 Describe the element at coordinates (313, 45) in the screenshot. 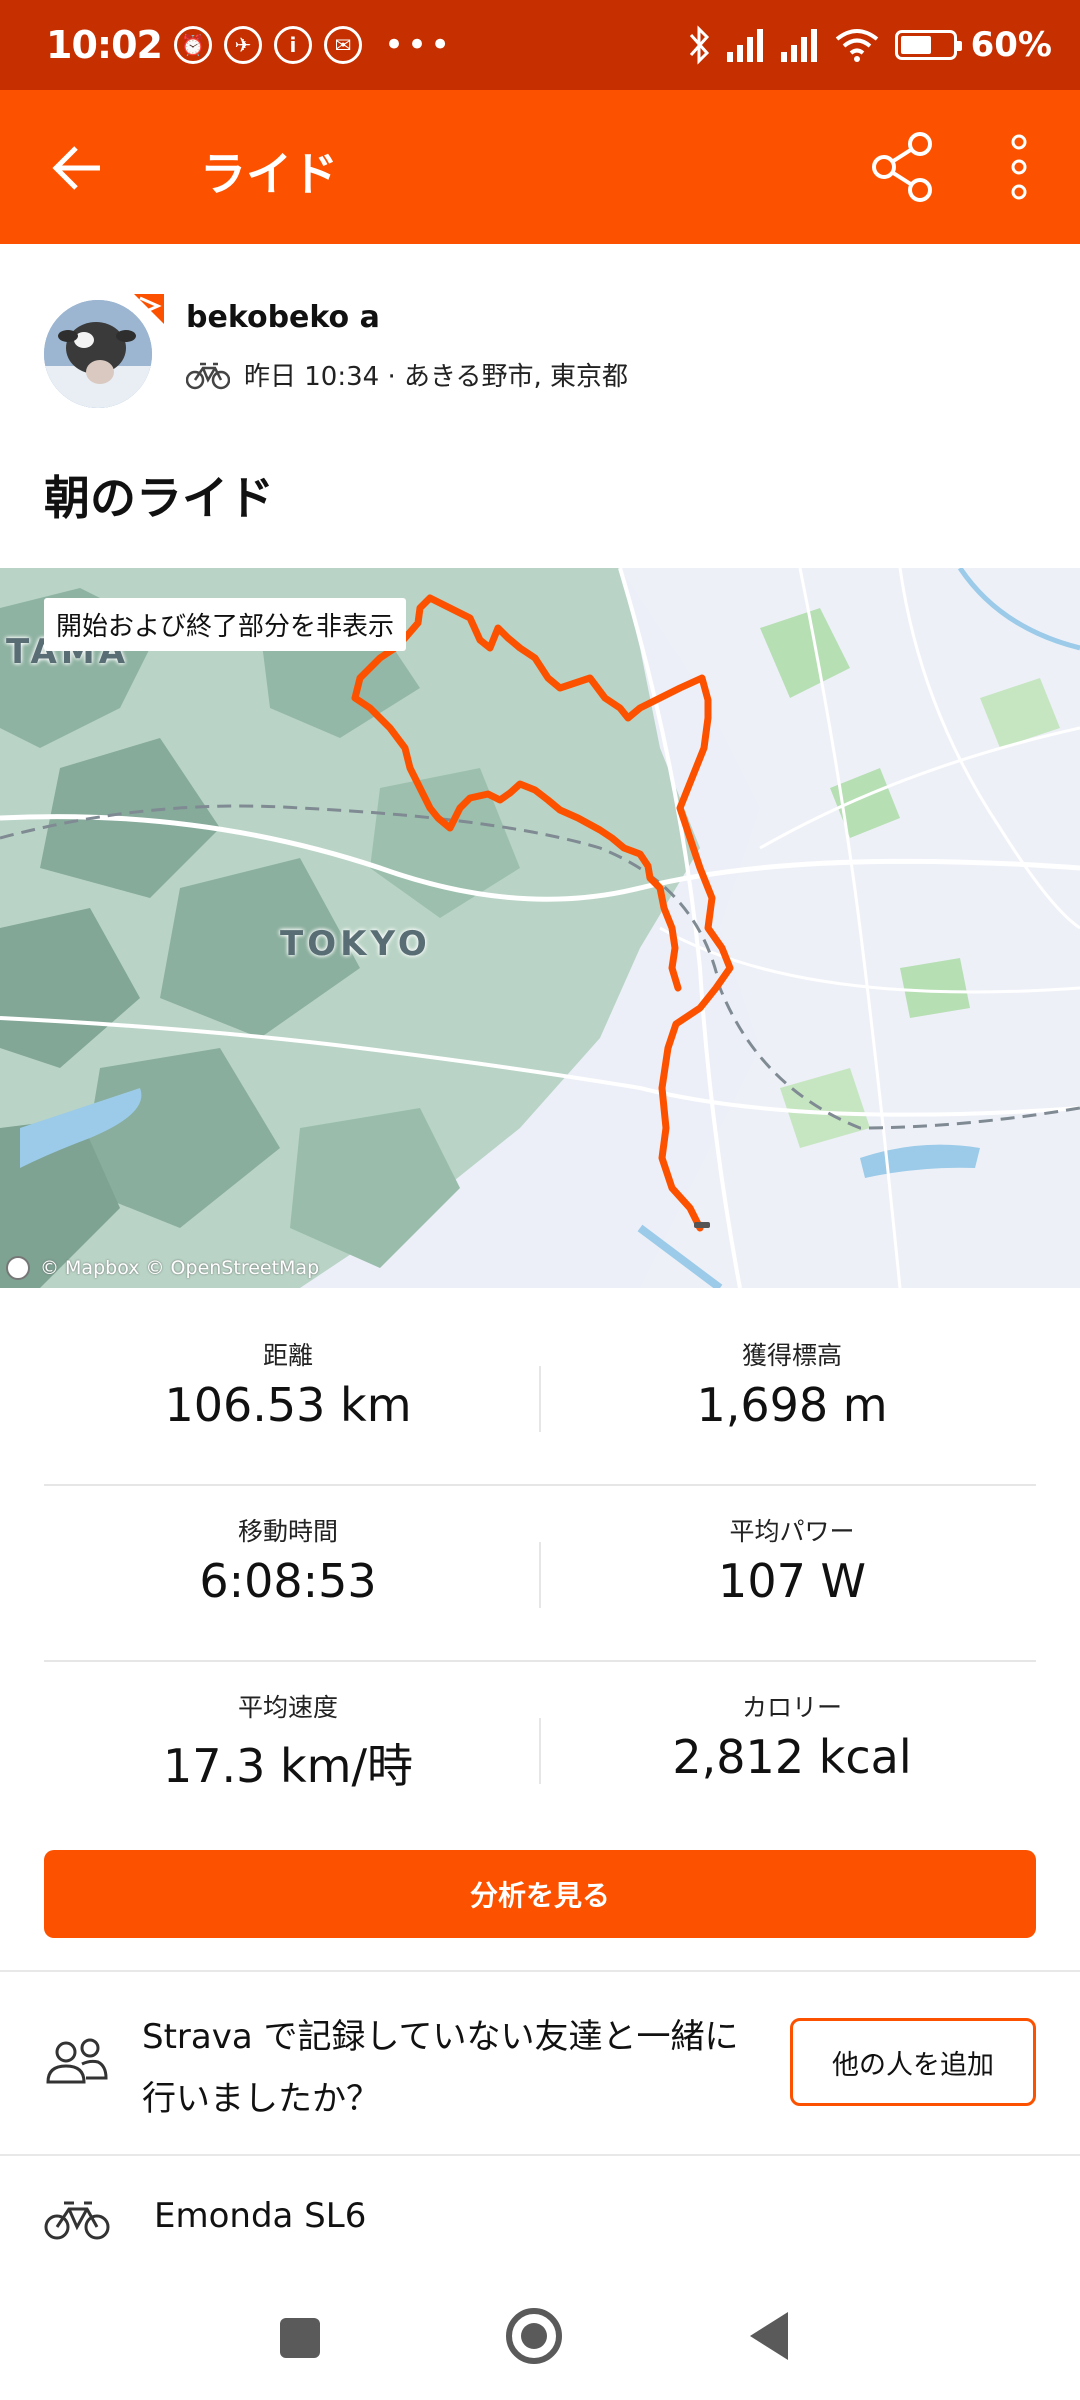

I see `notification-icons: ⏰ ✈ i ✉ •••` at that location.